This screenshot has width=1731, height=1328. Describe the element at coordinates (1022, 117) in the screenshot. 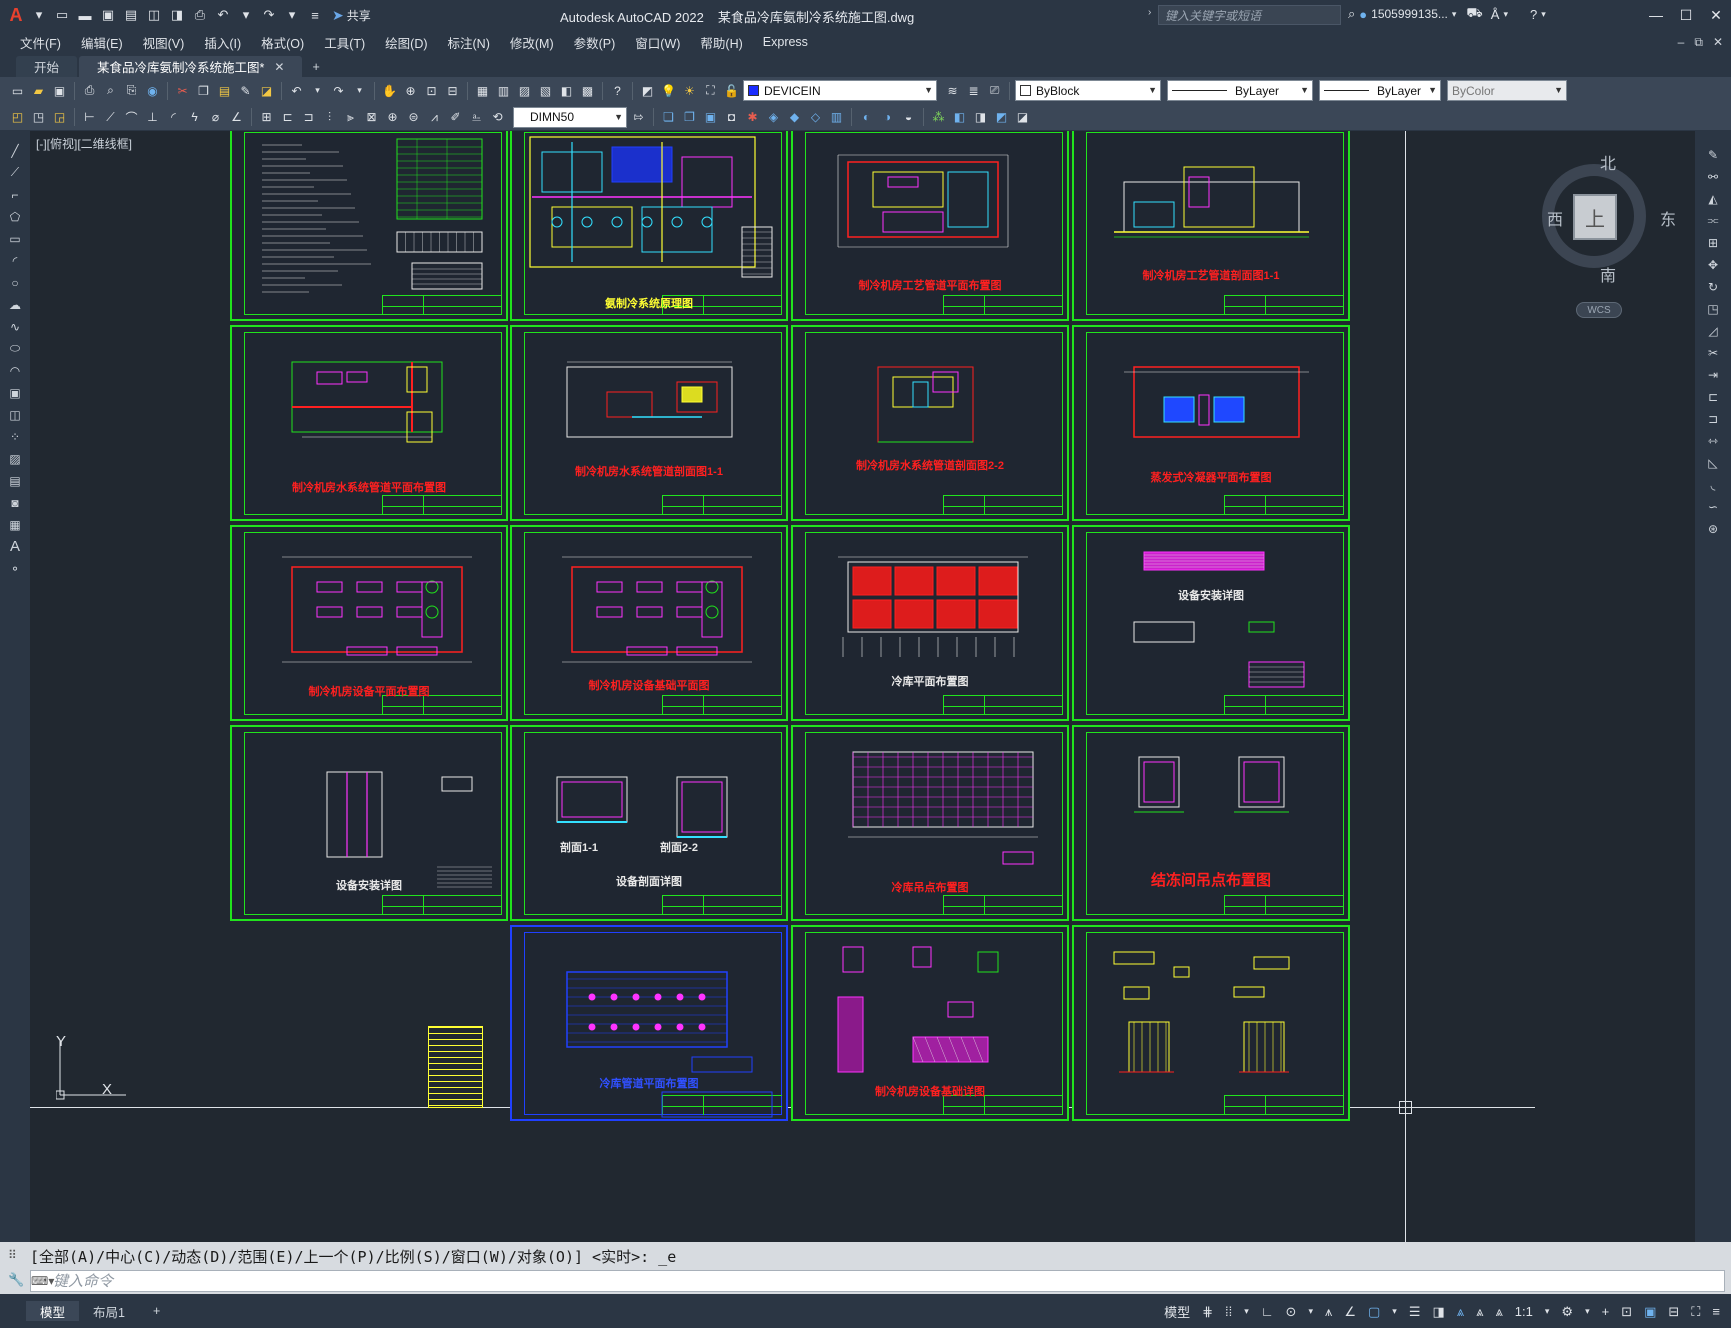

I see `materials-icon: ◪` at that location.